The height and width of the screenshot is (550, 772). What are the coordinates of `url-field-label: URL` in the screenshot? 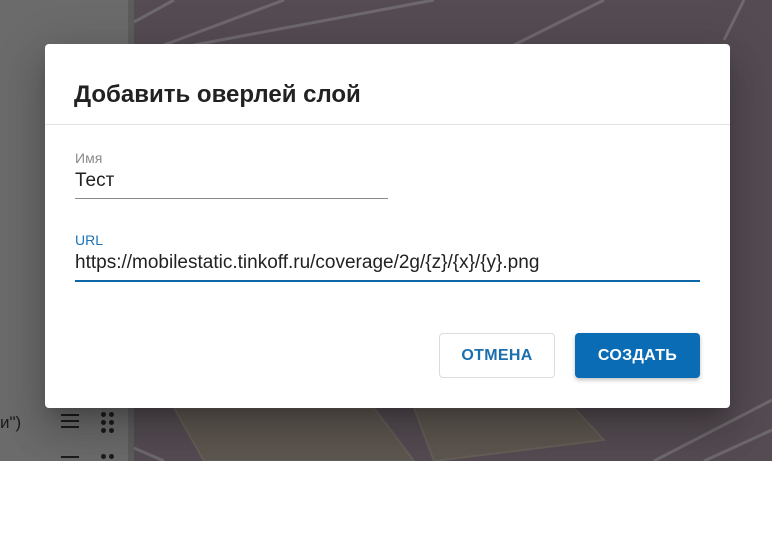 It's located at (89, 240).